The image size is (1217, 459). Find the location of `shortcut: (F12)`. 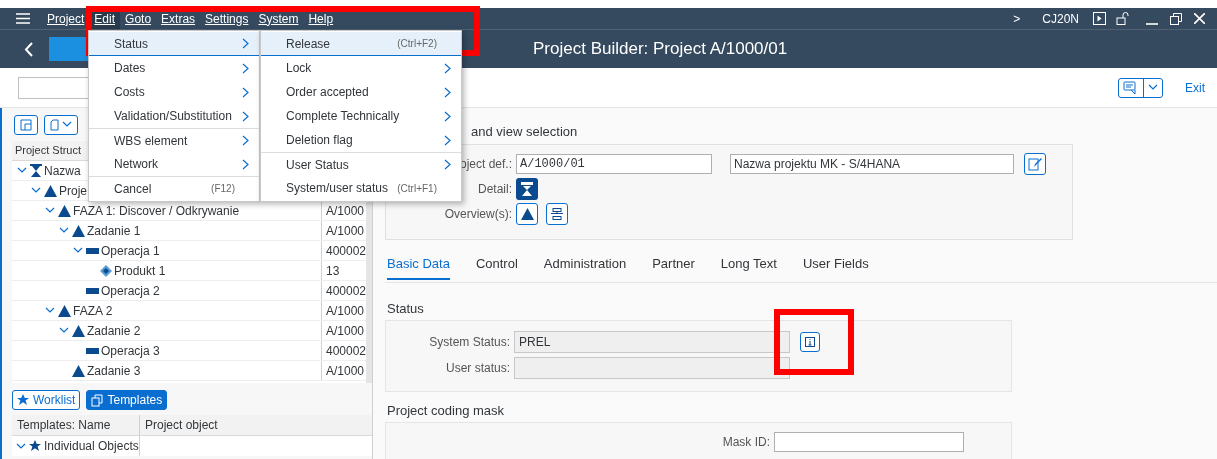

shortcut: (F12) is located at coordinates (223, 189).